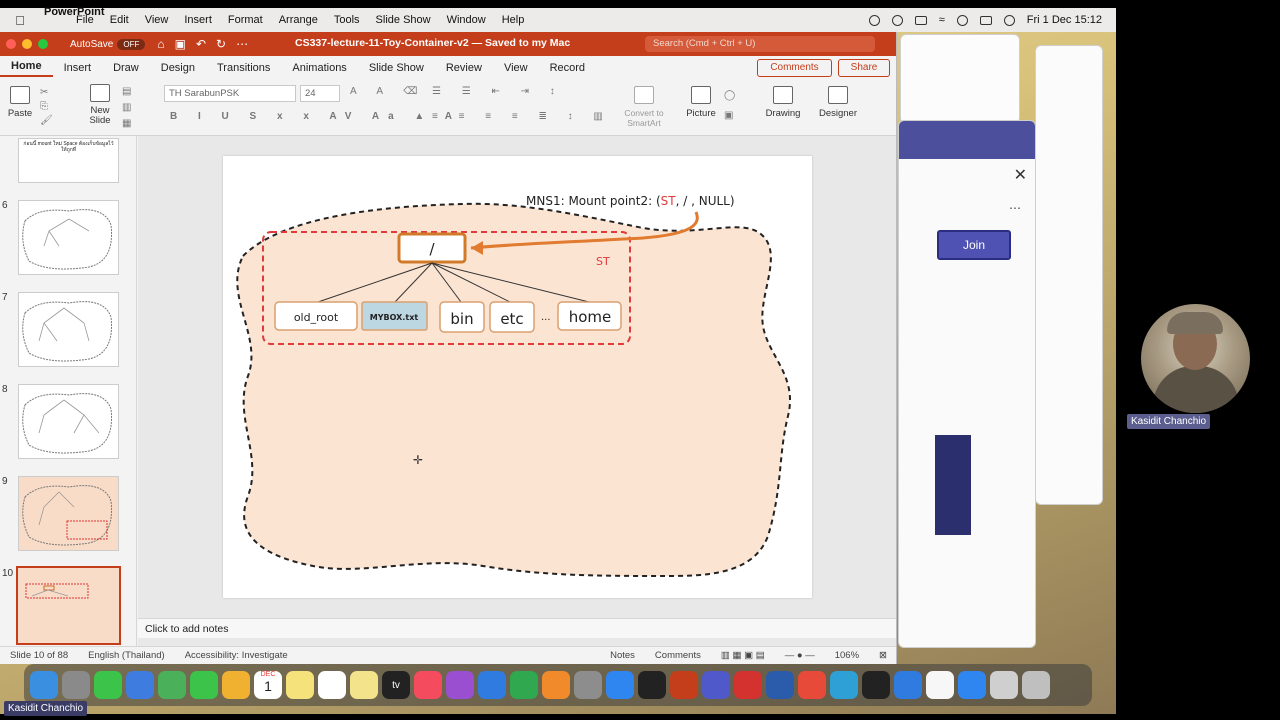  I want to click on menu-help: Help, so click(513, 20).